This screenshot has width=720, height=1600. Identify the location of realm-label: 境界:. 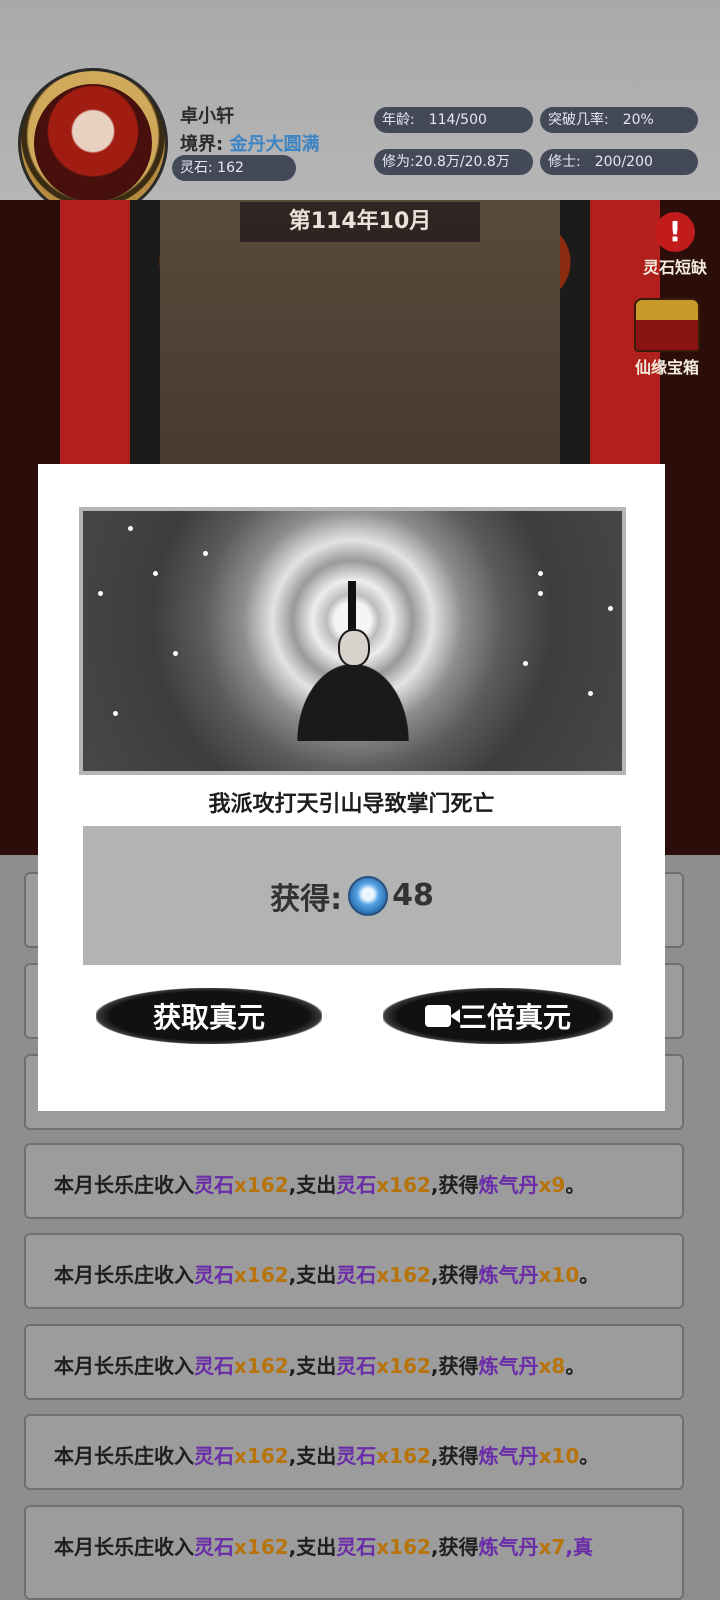
(202, 144).